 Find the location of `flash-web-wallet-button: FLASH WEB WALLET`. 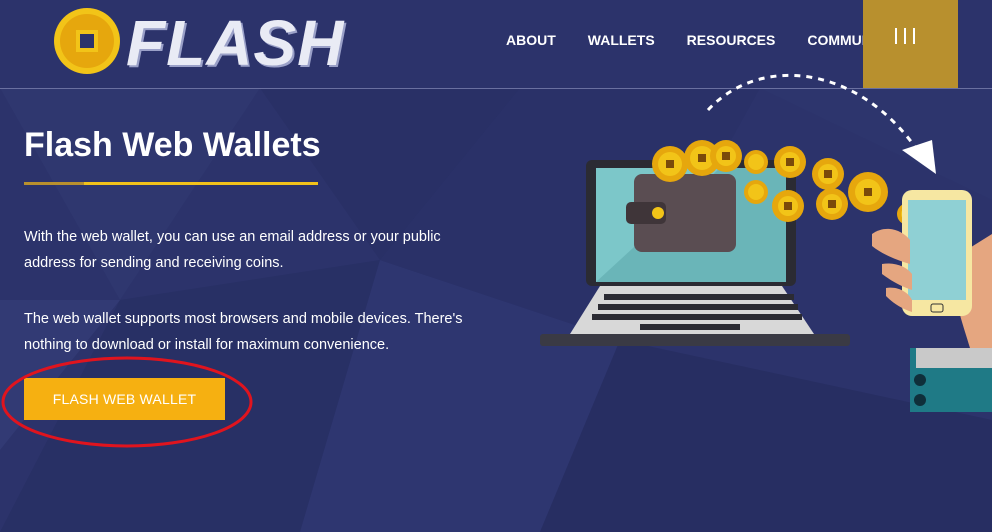

flash-web-wallet-button: FLASH WEB WALLET is located at coordinates (124, 399).